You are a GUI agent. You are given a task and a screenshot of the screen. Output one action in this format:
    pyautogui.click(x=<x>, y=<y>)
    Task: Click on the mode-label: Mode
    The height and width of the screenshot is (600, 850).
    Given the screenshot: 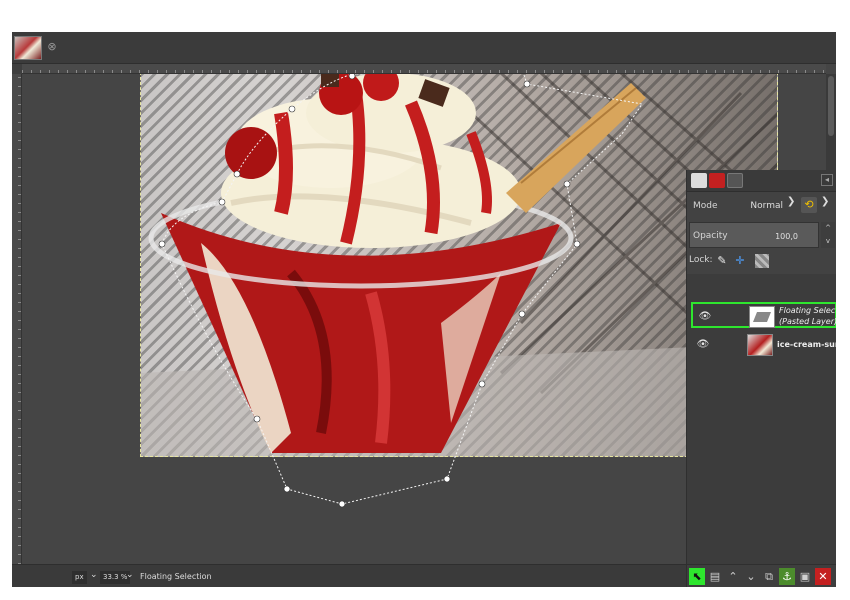 What is the action you would take?
    pyautogui.click(x=705, y=206)
    